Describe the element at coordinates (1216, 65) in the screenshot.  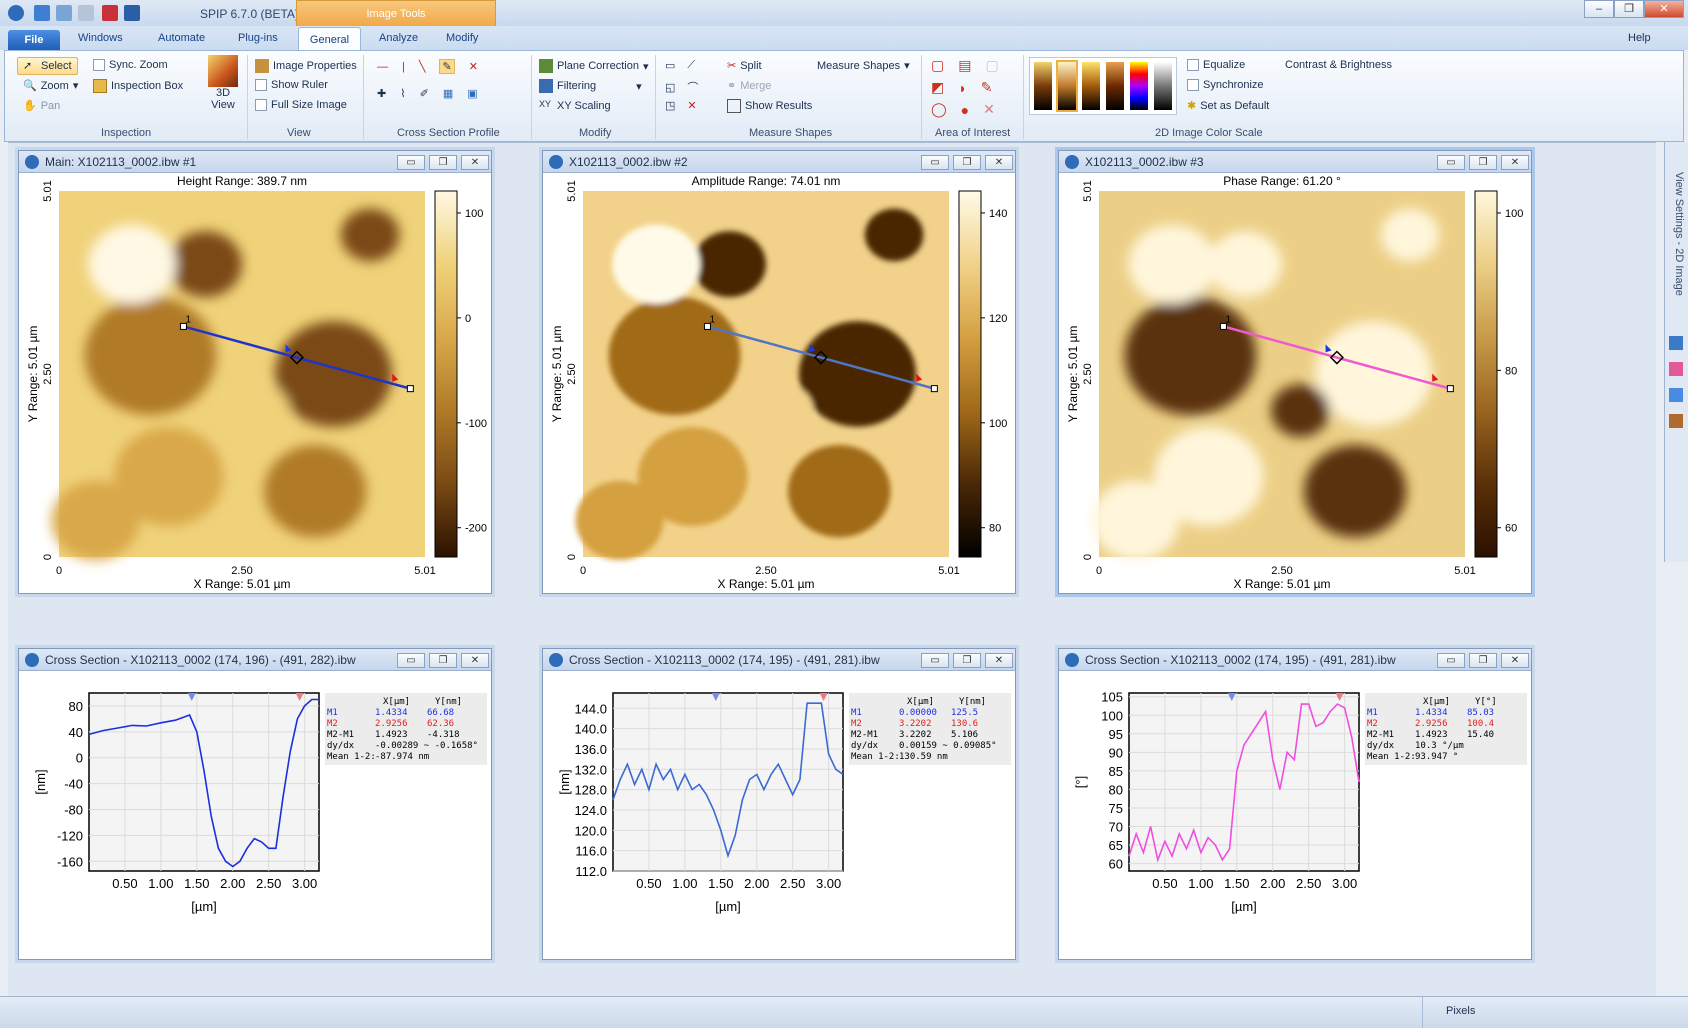
I see `equalize-checkbox: Equalize` at that location.